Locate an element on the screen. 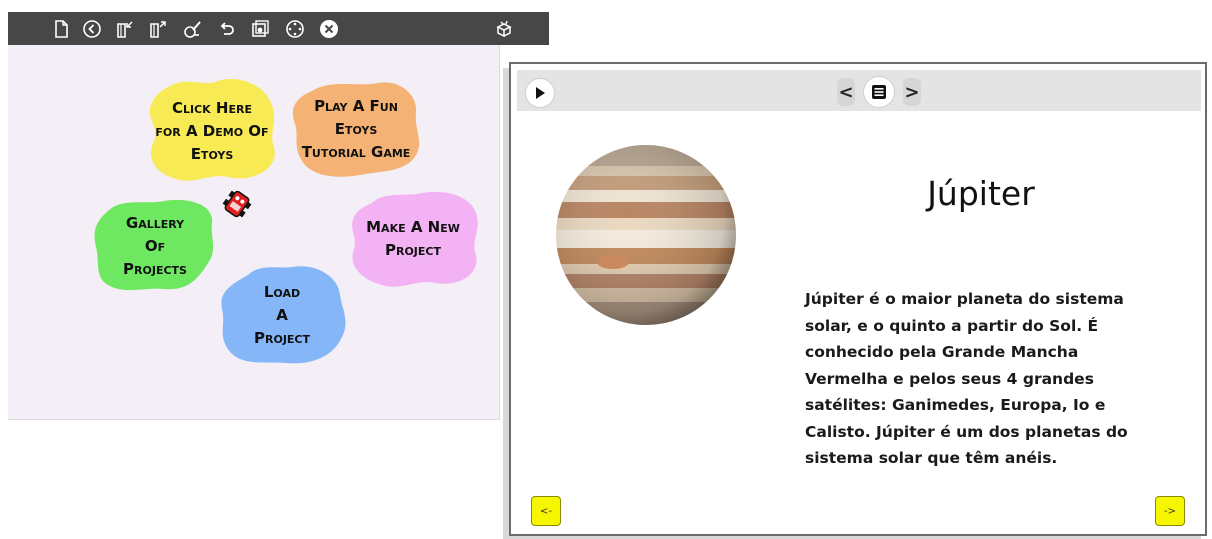  gallery-bubble: Gallery Of Projects is located at coordinates (155, 246).